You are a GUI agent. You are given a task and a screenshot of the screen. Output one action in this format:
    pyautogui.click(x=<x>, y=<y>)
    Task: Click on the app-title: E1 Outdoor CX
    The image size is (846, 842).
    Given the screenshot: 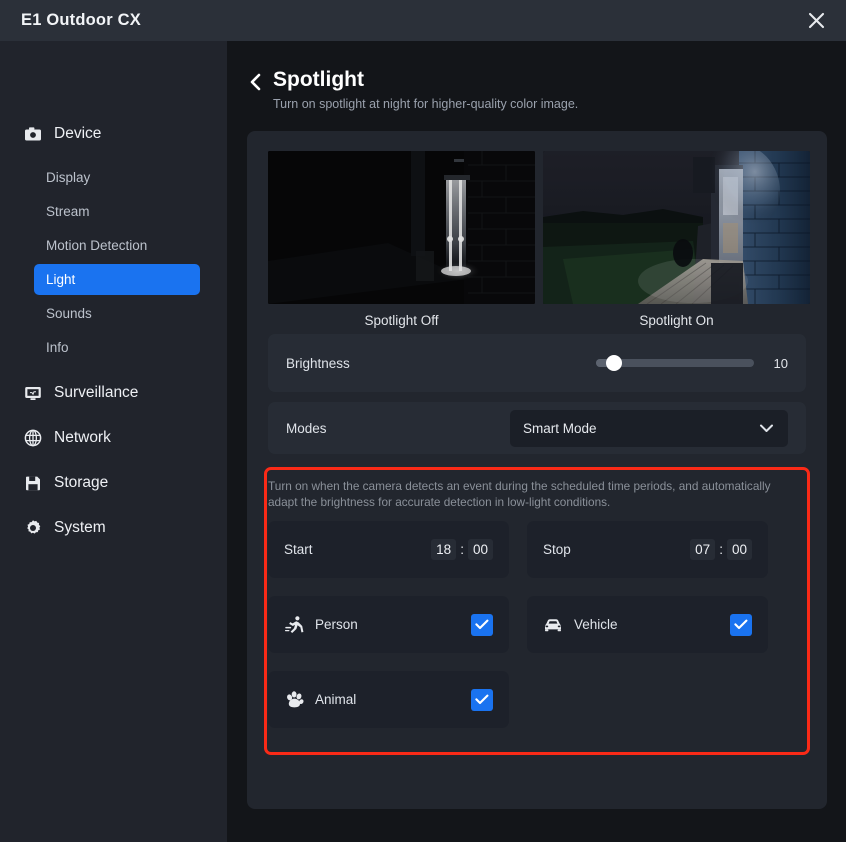 What is the action you would take?
    pyautogui.click(x=81, y=20)
    